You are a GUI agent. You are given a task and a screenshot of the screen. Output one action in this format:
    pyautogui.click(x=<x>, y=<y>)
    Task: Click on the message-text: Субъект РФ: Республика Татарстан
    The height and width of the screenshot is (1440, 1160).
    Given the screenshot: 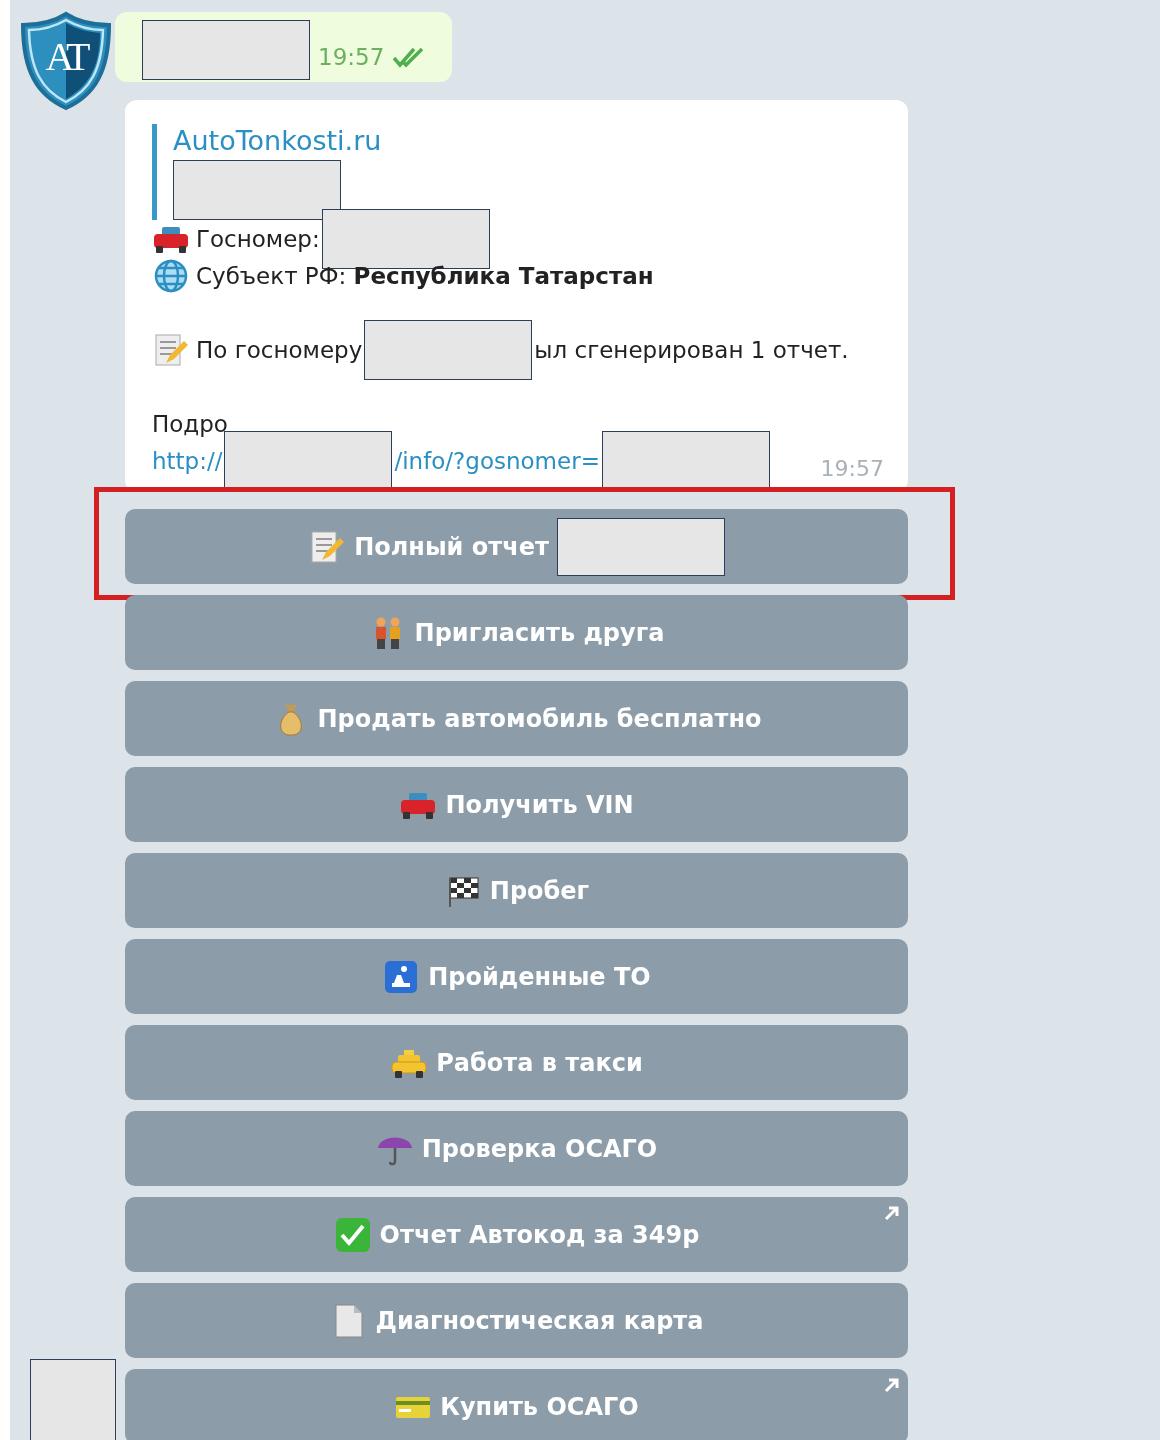 What is the action you would take?
    pyautogui.click(x=425, y=275)
    